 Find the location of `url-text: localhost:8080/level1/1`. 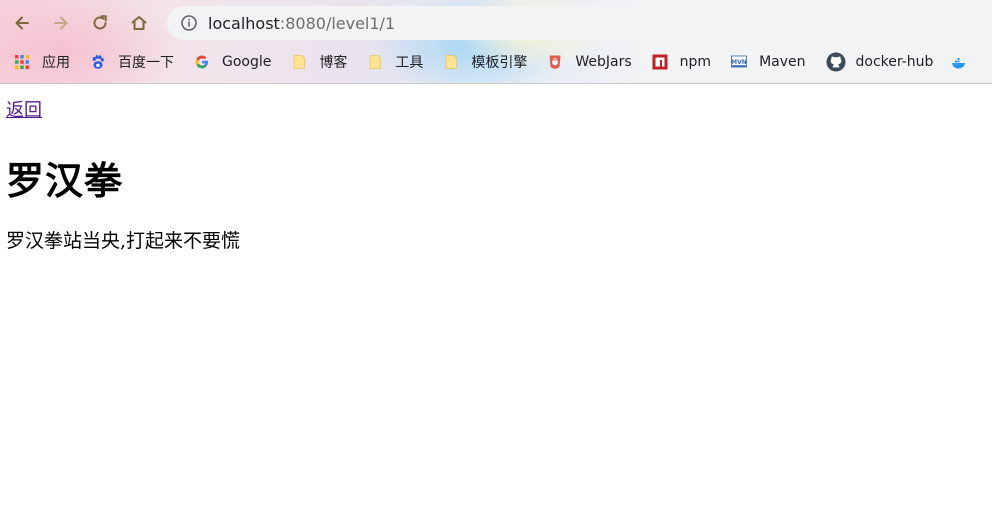

url-text: localhost:8080/level1/1 is located at coordinates (301, 23).